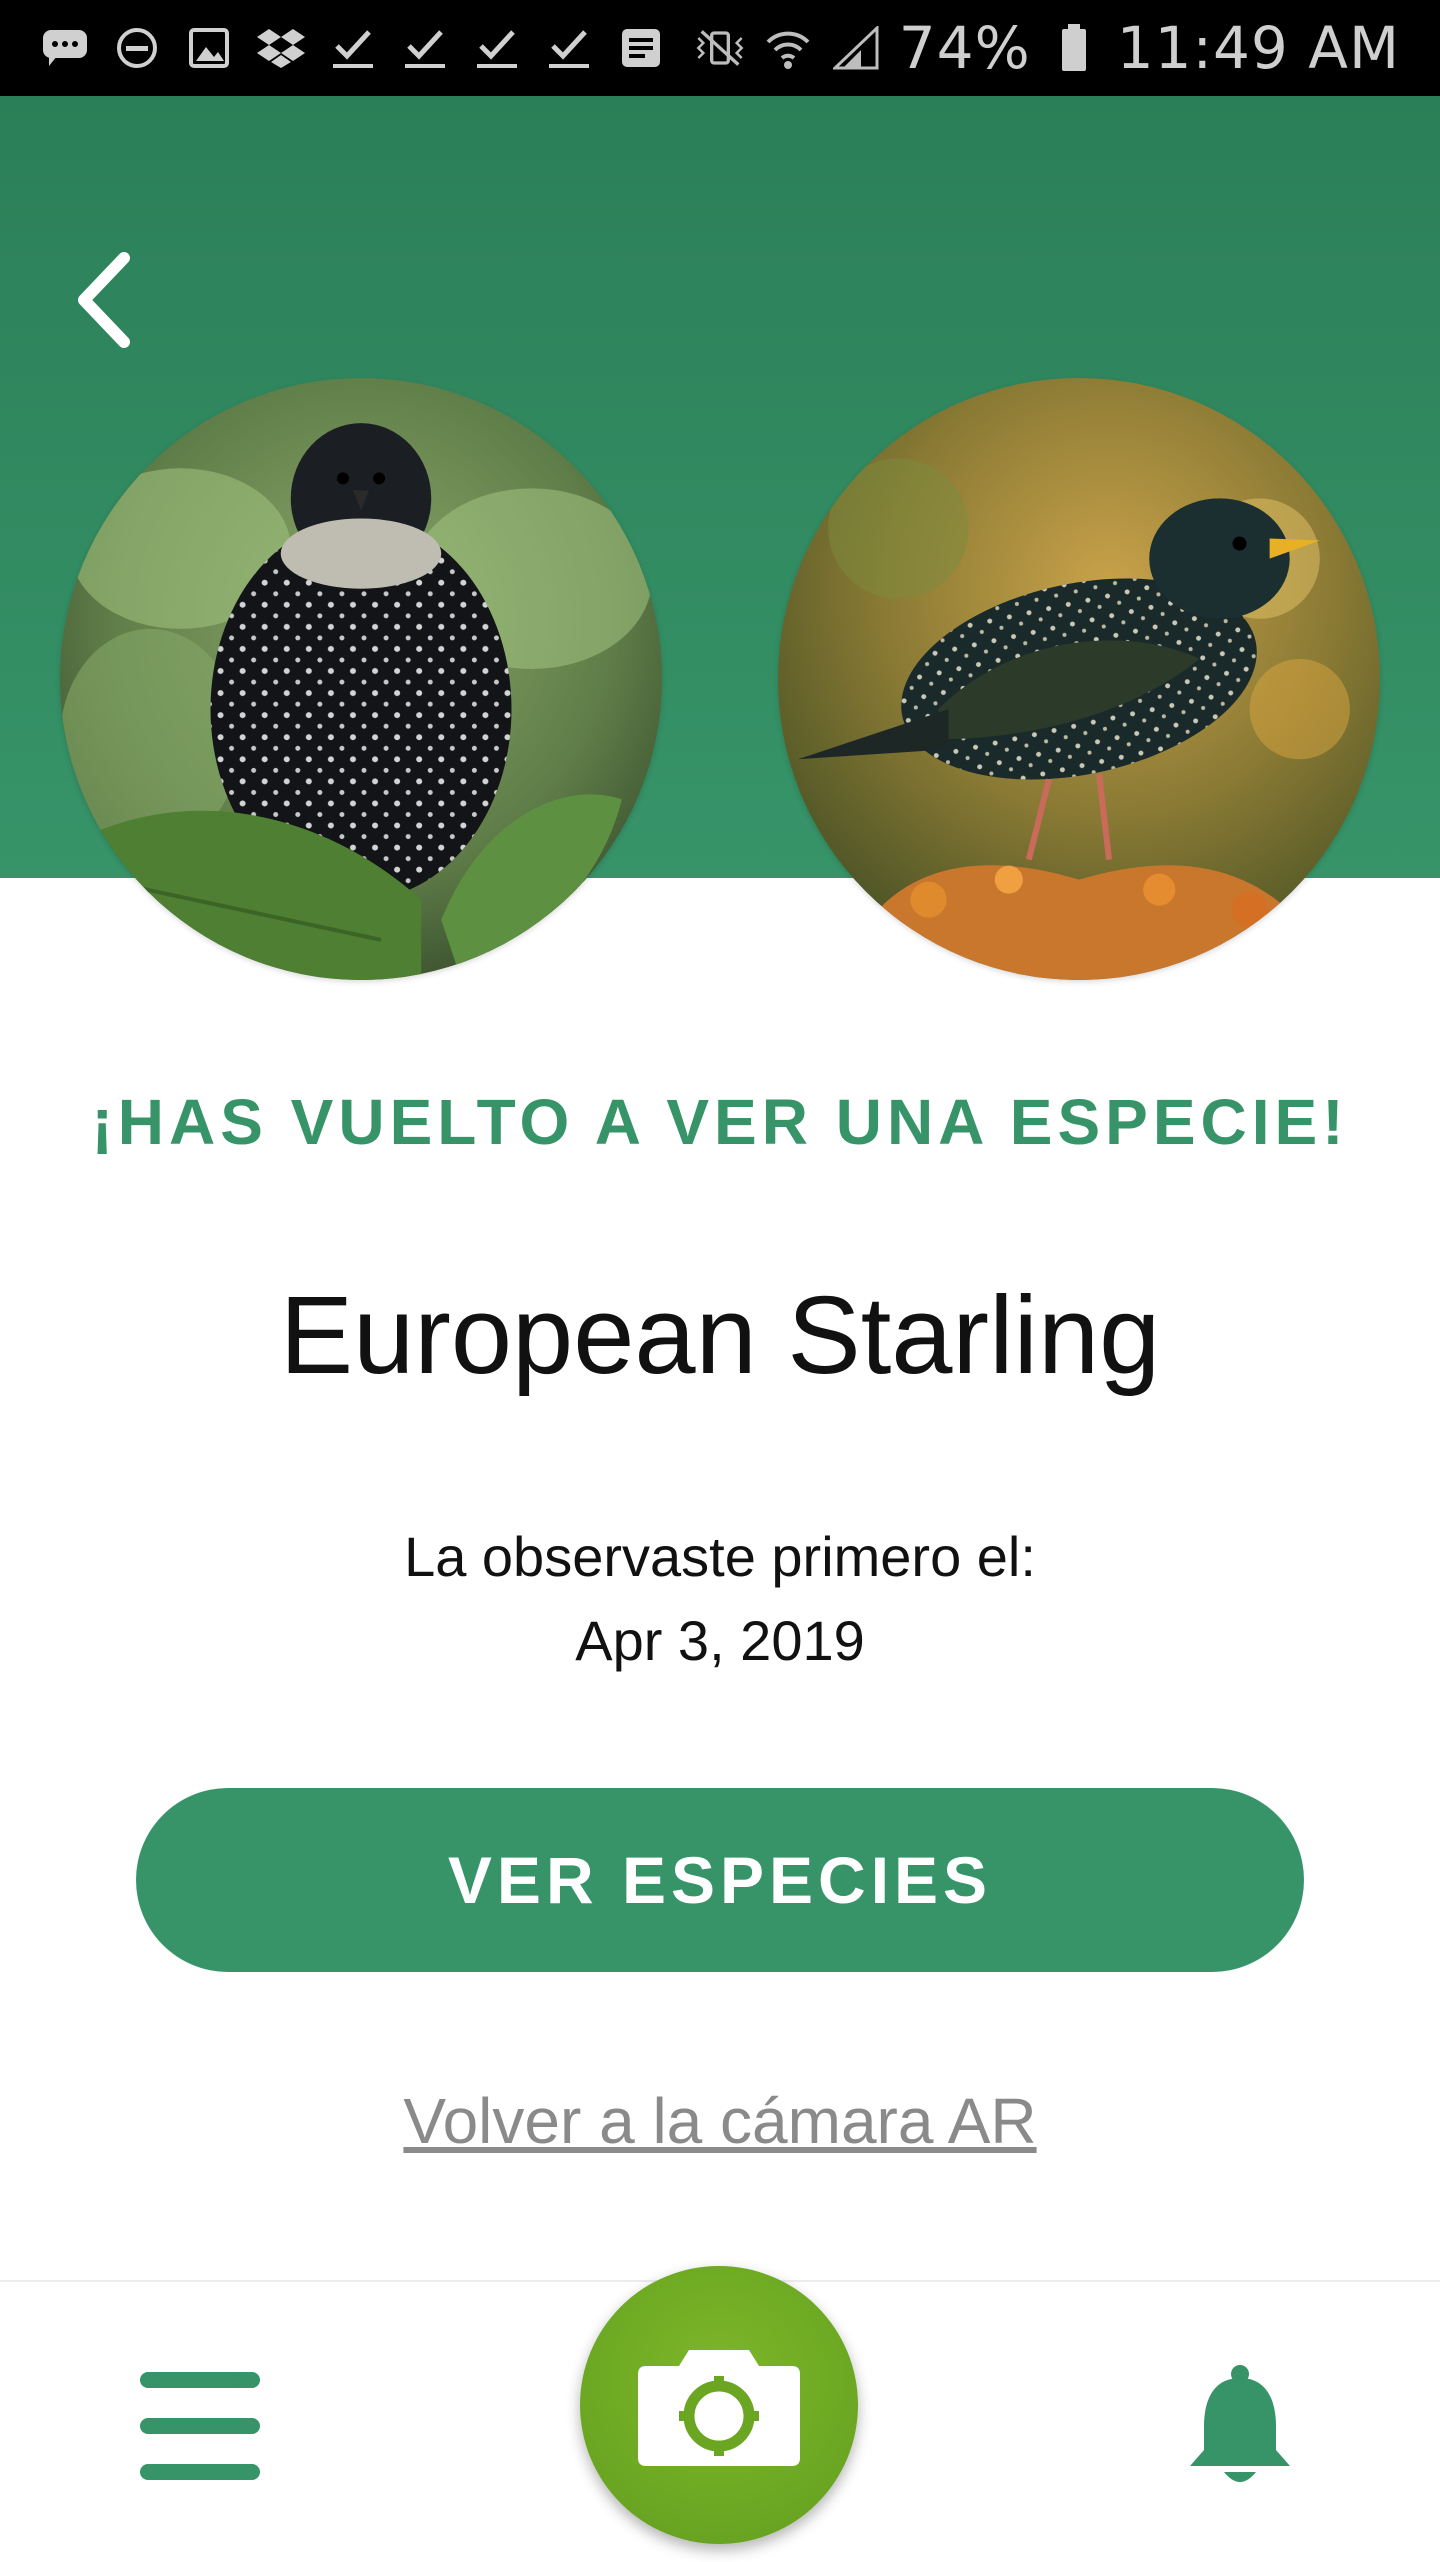 This screenshot has width=1440, height=2562. What do you see at coordinates (856, 48) in the screenshot?
I see `signal-icon` at bounding box center [856, 48].